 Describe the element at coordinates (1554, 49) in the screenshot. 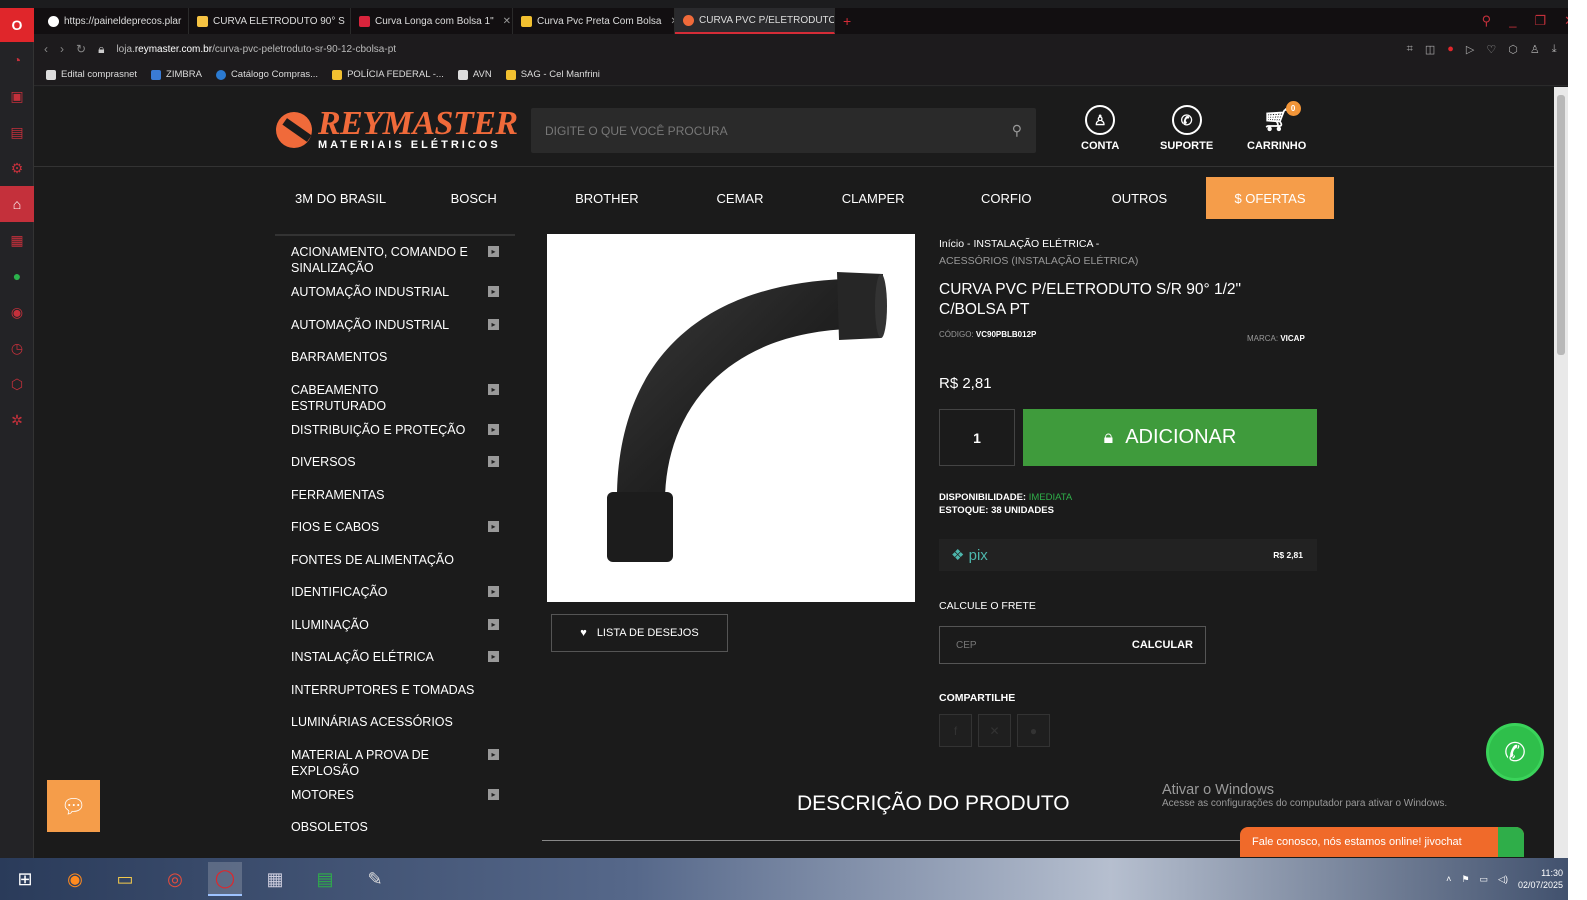

I see `download-icon: ⤓` at that location.